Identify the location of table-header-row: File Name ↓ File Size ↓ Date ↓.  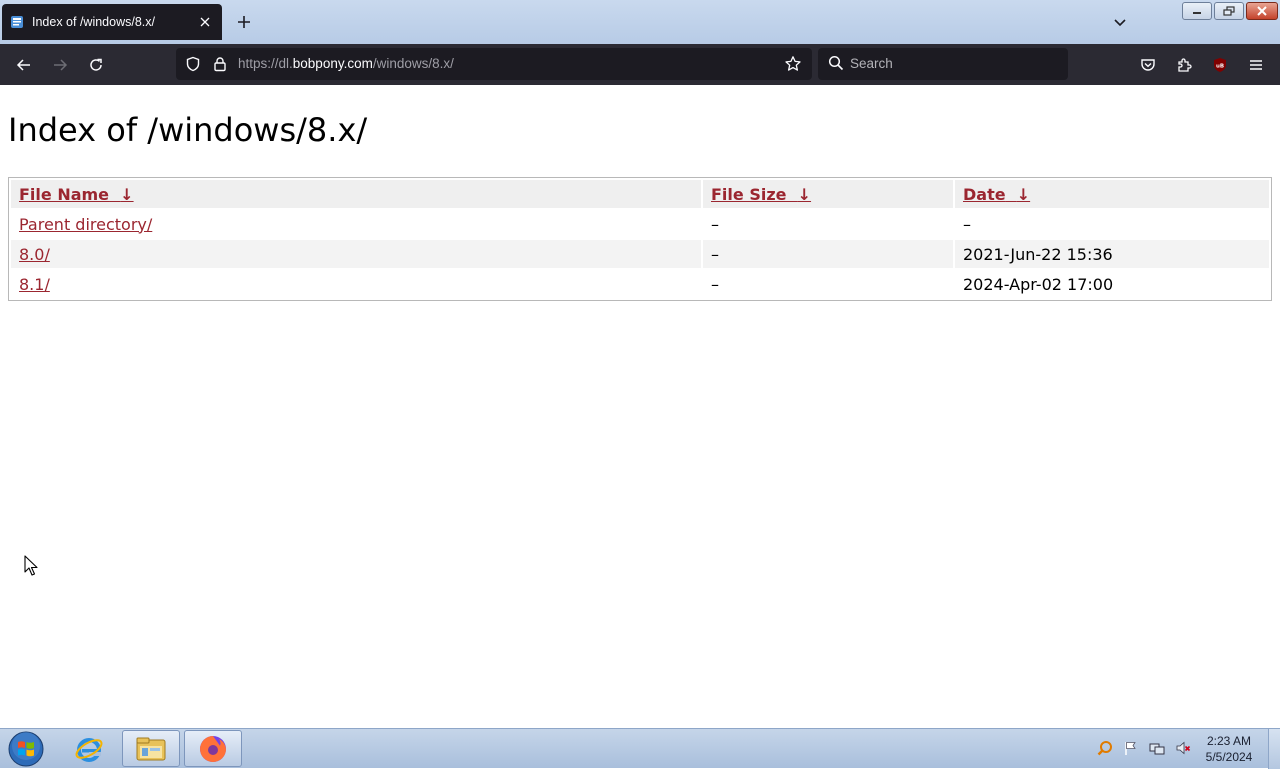
(640, 194).